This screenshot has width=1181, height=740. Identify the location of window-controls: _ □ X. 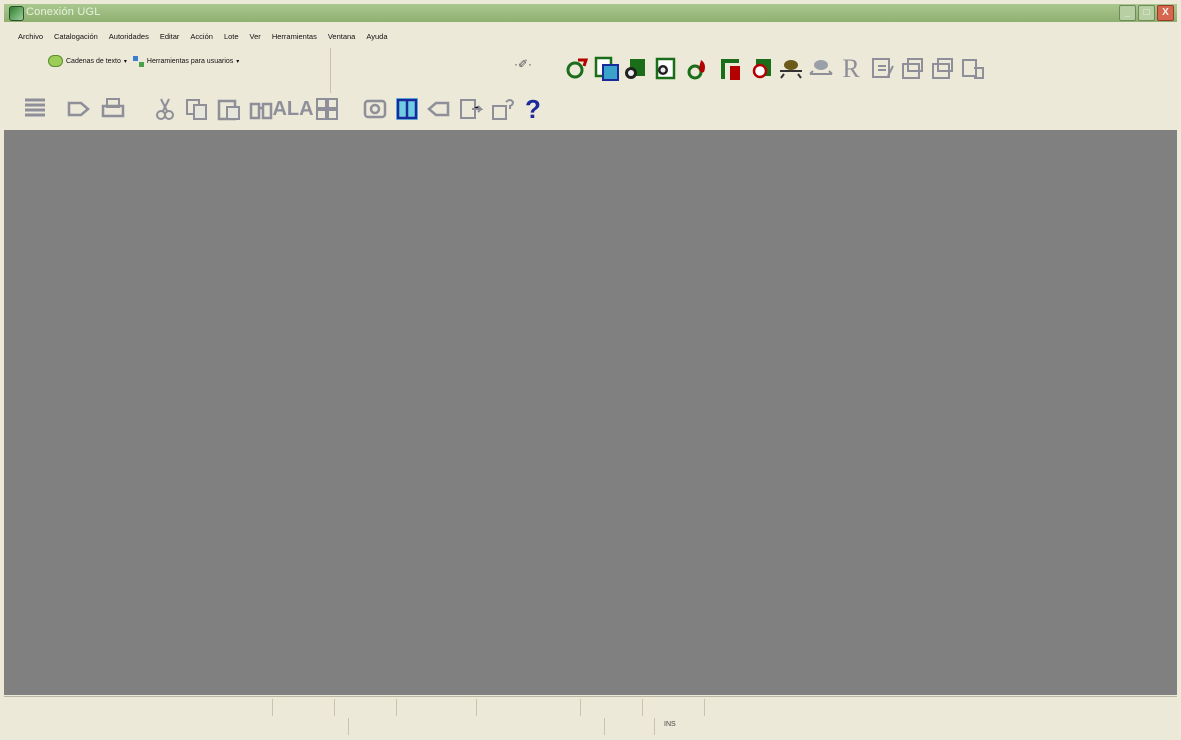
(1146, 13).